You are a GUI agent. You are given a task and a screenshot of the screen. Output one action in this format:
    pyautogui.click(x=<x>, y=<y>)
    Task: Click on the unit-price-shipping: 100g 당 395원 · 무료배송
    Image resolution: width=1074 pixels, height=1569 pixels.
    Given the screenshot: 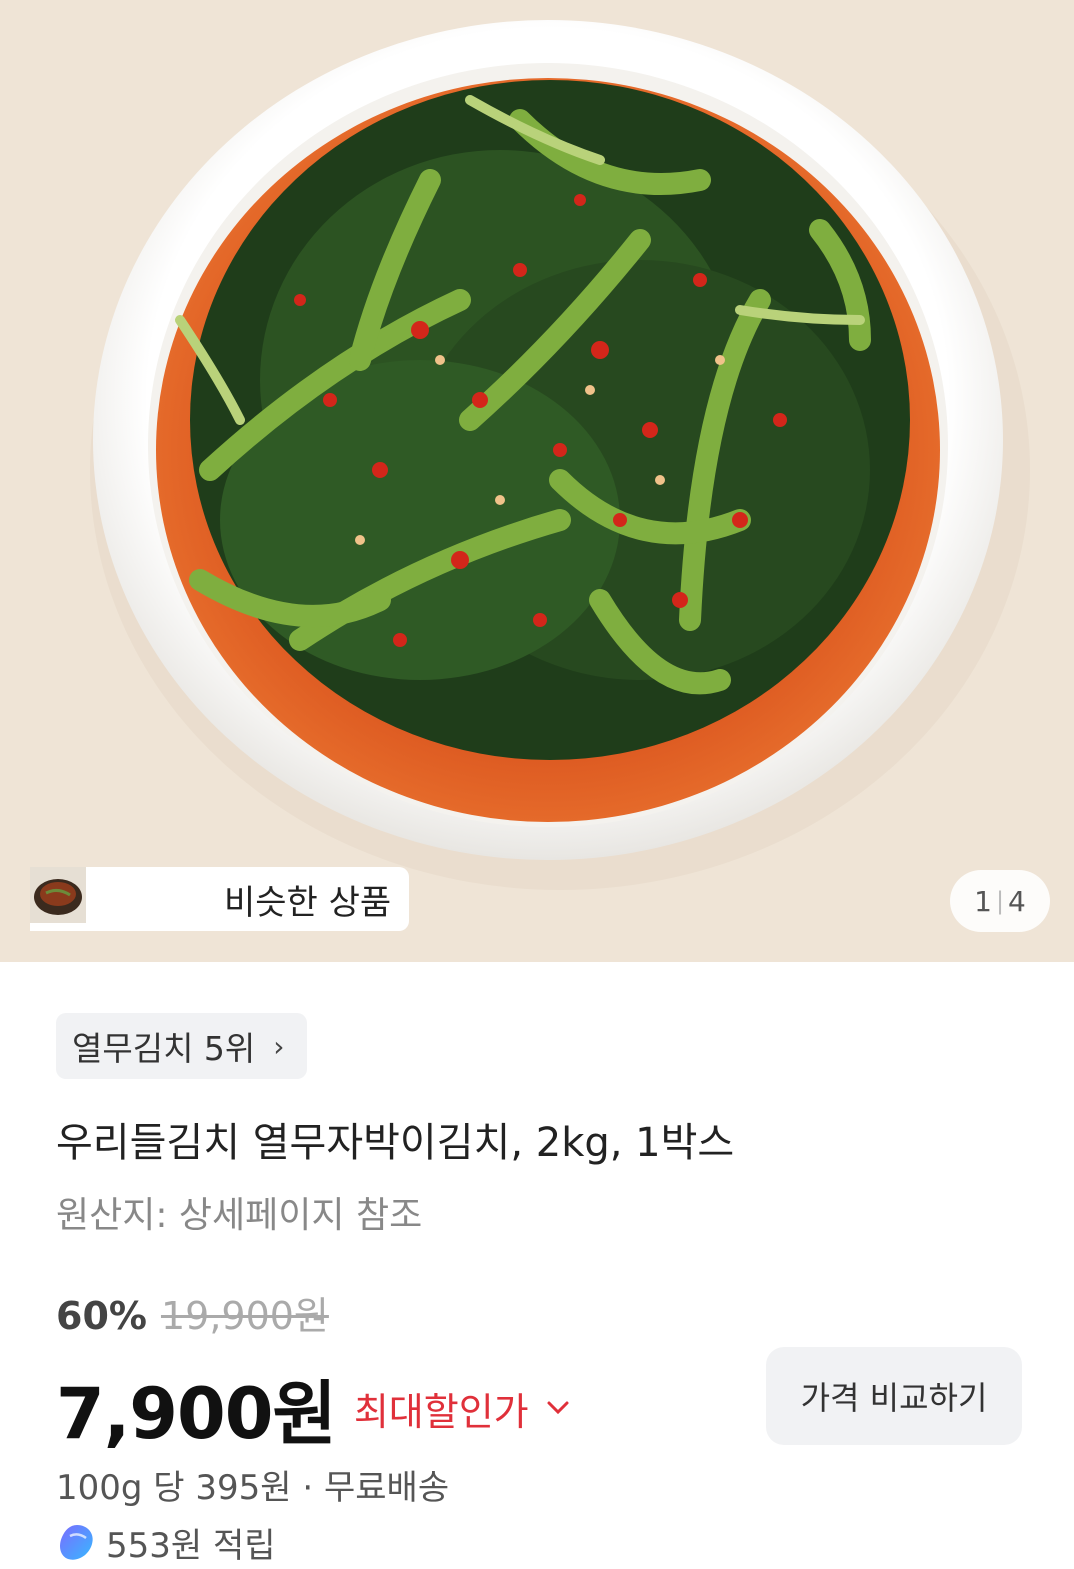 What is the action you would take?
    pyautogui.click(x=252, y=1484)
    